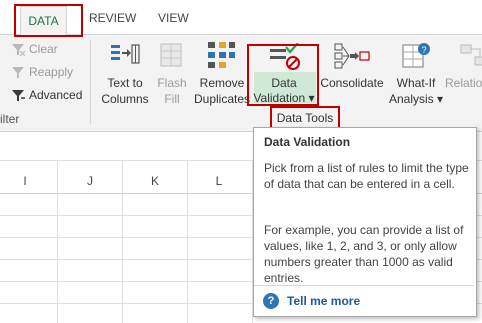 The width and height of the screenshot is (482, 323). What do you see at coordinates (43, 49) in the screenshot?
I see `clear-label: Clear` at bounding box center [43, 49].